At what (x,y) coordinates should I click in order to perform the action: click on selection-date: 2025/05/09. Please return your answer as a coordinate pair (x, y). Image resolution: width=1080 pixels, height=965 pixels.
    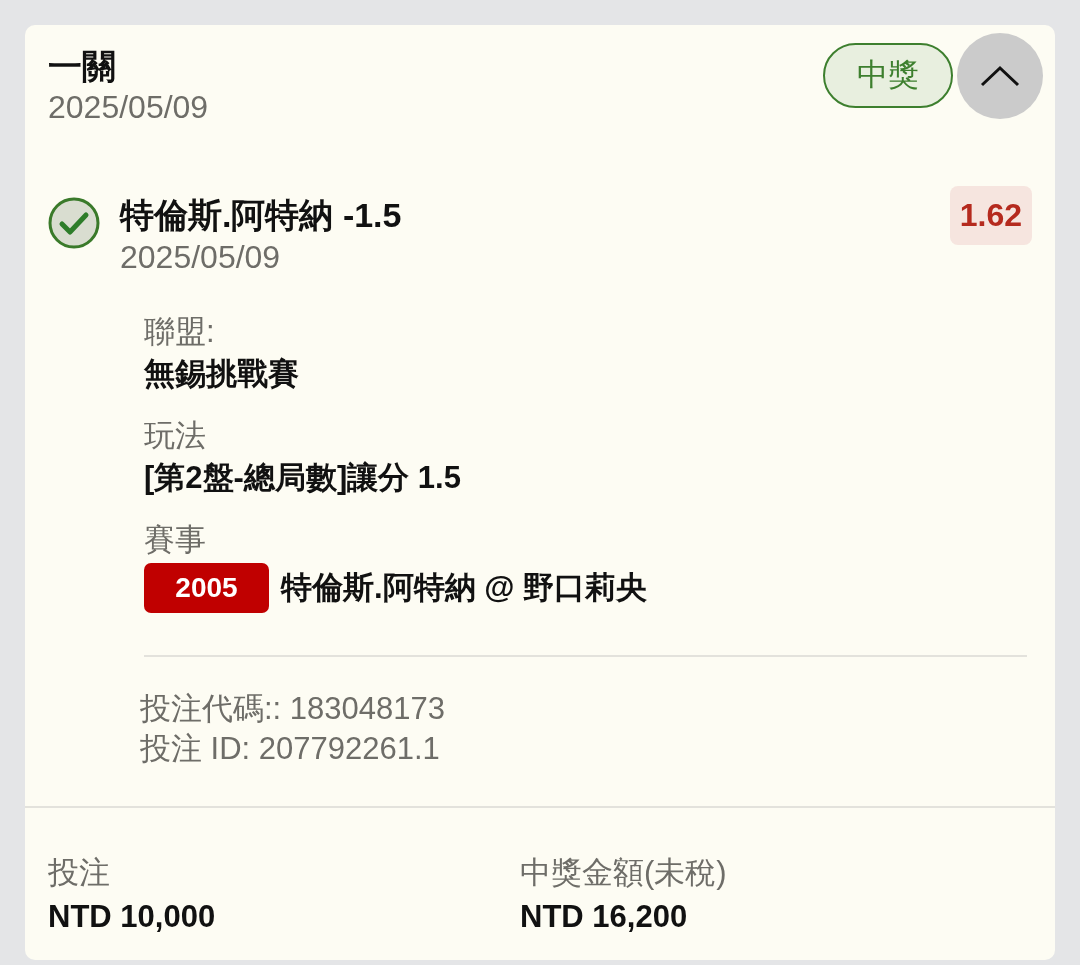
    Looking at the image, I should click on (200, 257).